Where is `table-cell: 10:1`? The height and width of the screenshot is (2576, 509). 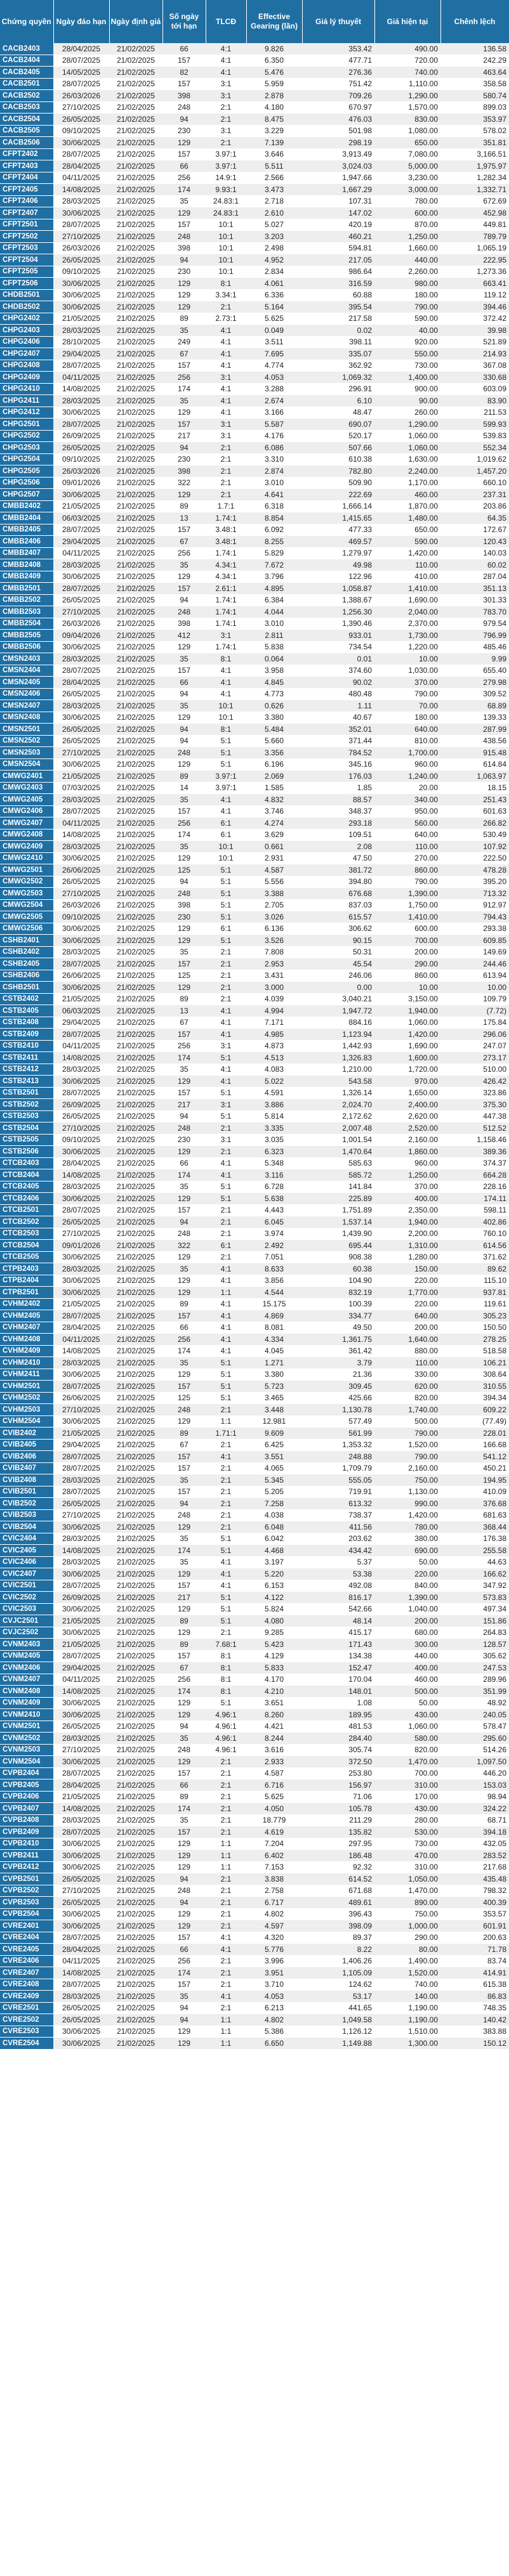 table-cell: 10:1 is located at coordinates (226, 260).